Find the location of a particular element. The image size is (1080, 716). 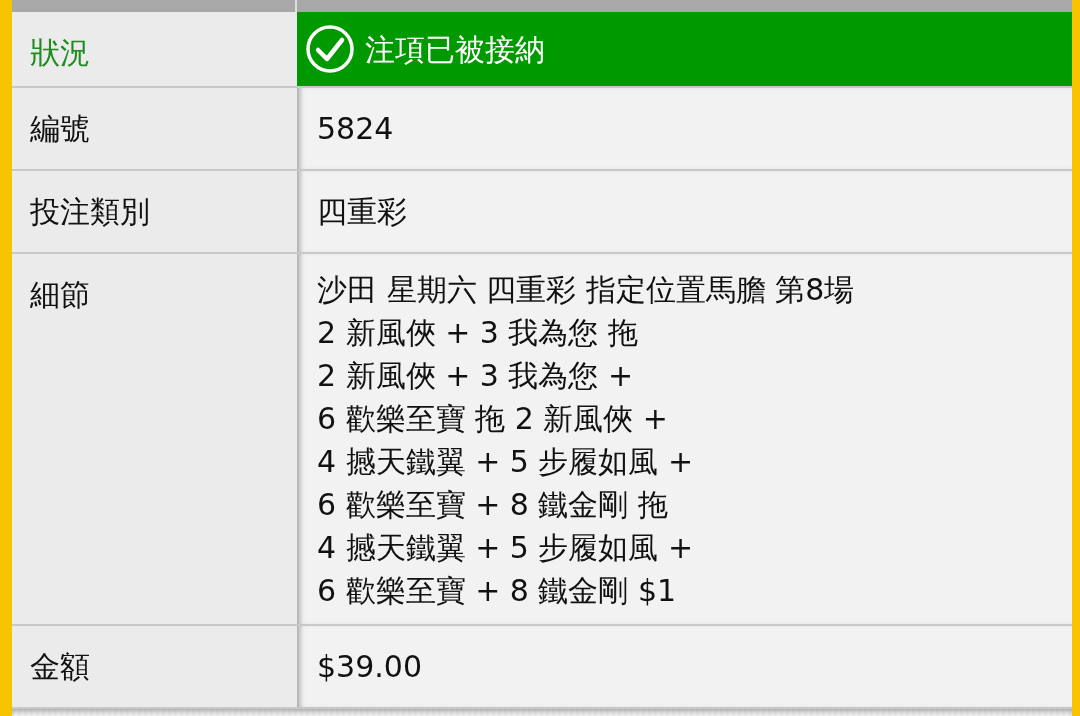

status-text: 注項已被接納 is located at coordinates (455, 49).